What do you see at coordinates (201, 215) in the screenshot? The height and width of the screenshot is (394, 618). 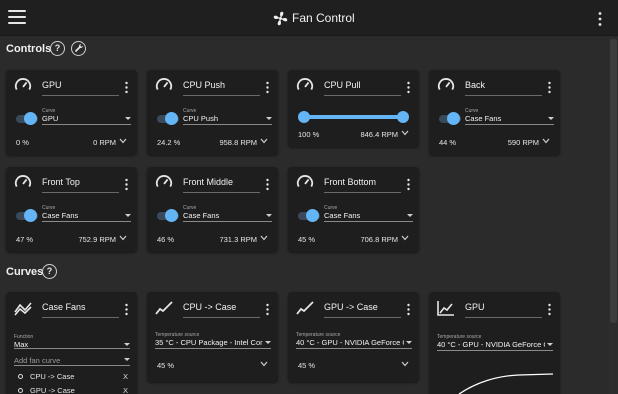 I see `curve-value: Case Fans` at bounding box center [201, 215].